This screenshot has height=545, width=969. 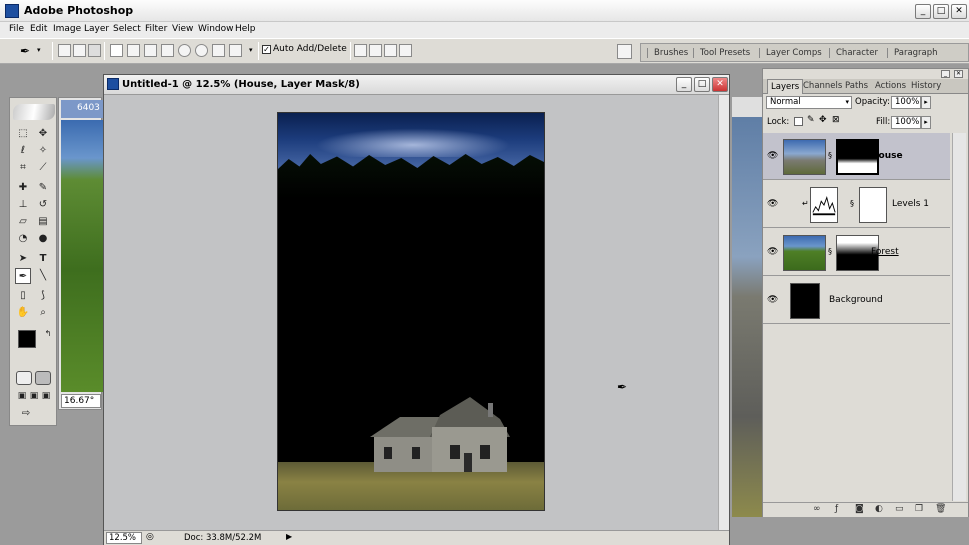 I want to click on menu-select: Select, so click(x=127, y=29).